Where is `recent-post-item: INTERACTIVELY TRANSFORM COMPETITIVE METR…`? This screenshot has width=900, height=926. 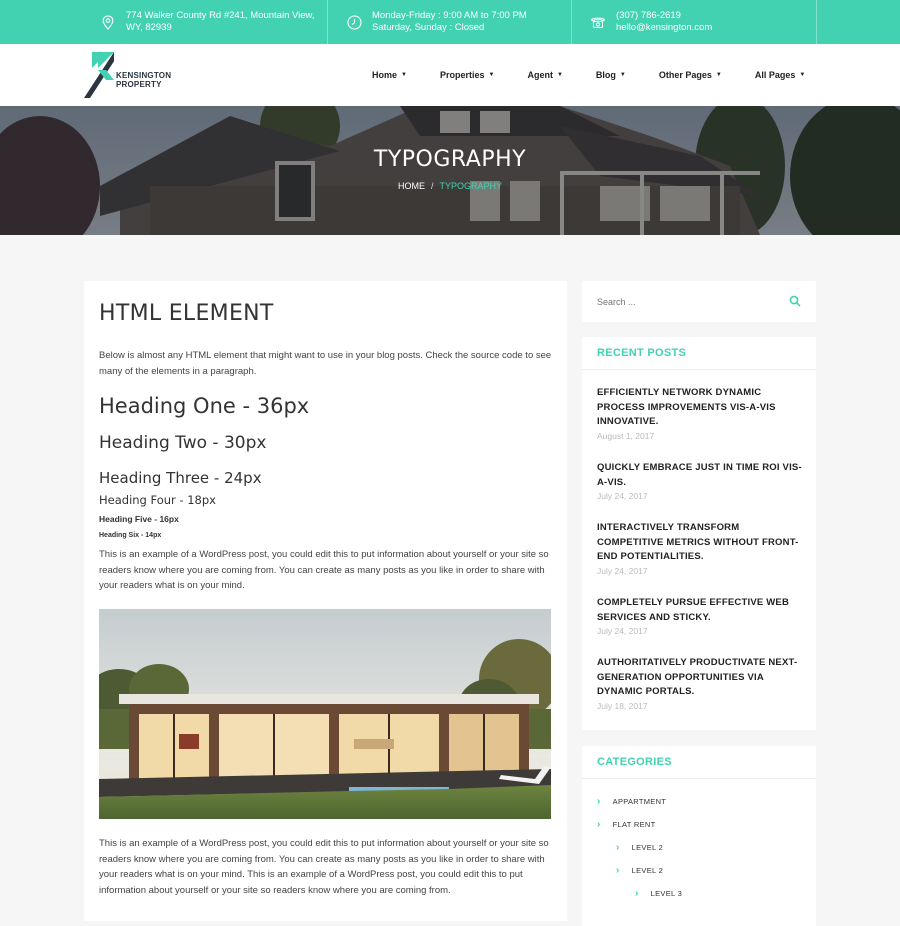
recent-post-item: INTERACTIVELY TRANSFORM COMPETITIVE METR… is located at coordinates (699, 548).